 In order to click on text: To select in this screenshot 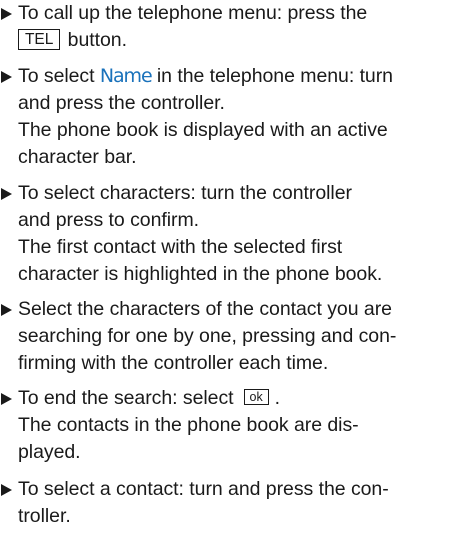, I will do `click(59, 76)`.